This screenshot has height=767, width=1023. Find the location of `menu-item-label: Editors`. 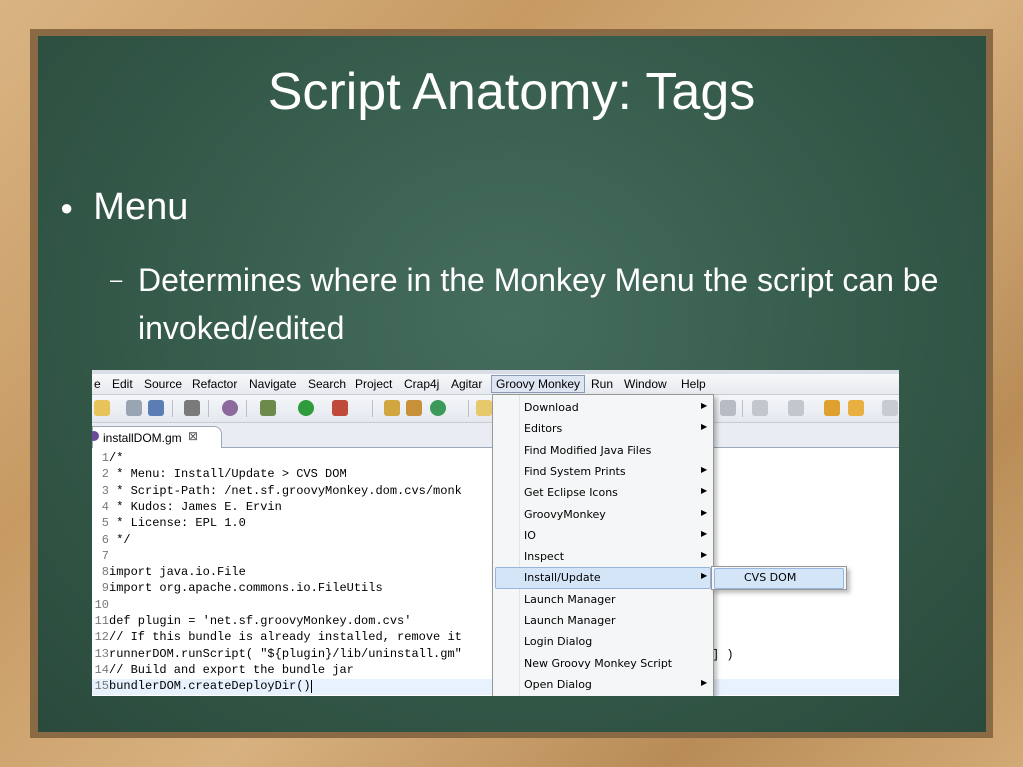

menu-item-label: Editors is located at coordinates (543, 429).